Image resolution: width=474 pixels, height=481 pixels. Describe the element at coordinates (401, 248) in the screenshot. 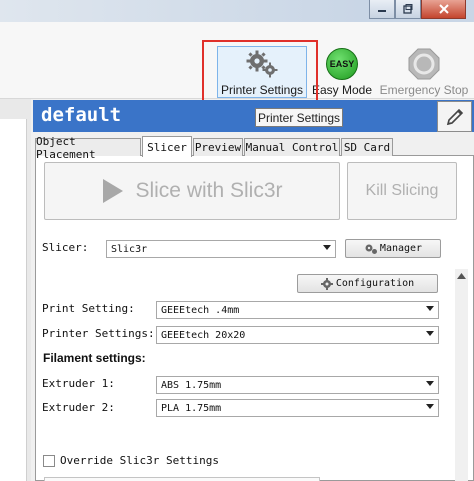

I see `manager-button-label: Manager` at that location.